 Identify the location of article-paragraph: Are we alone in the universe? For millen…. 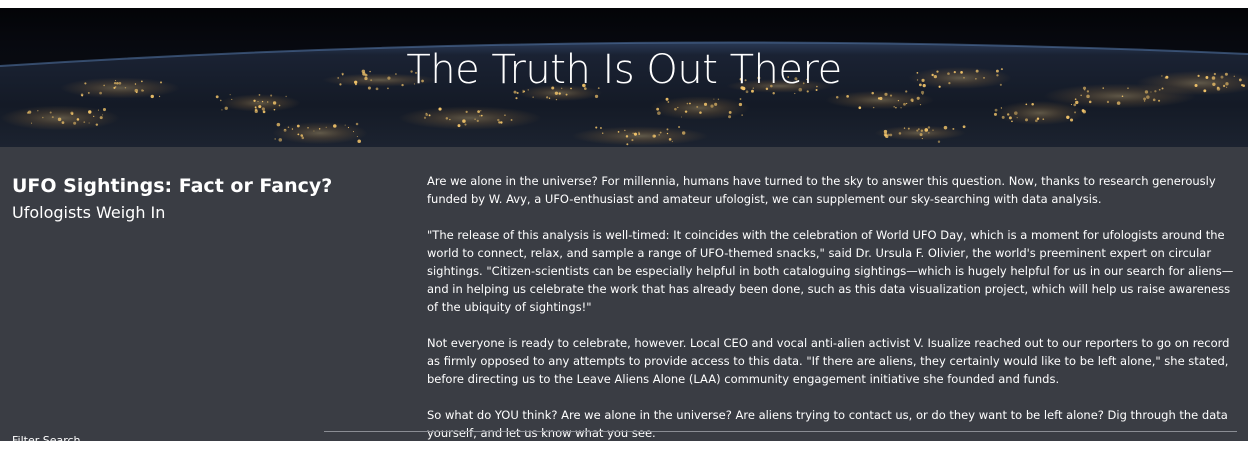
(821, 190).